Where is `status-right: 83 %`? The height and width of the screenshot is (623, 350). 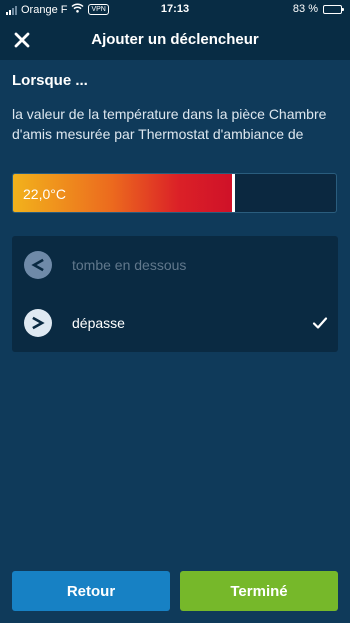
status-right: 83 % is located at coordinates (318, 9).